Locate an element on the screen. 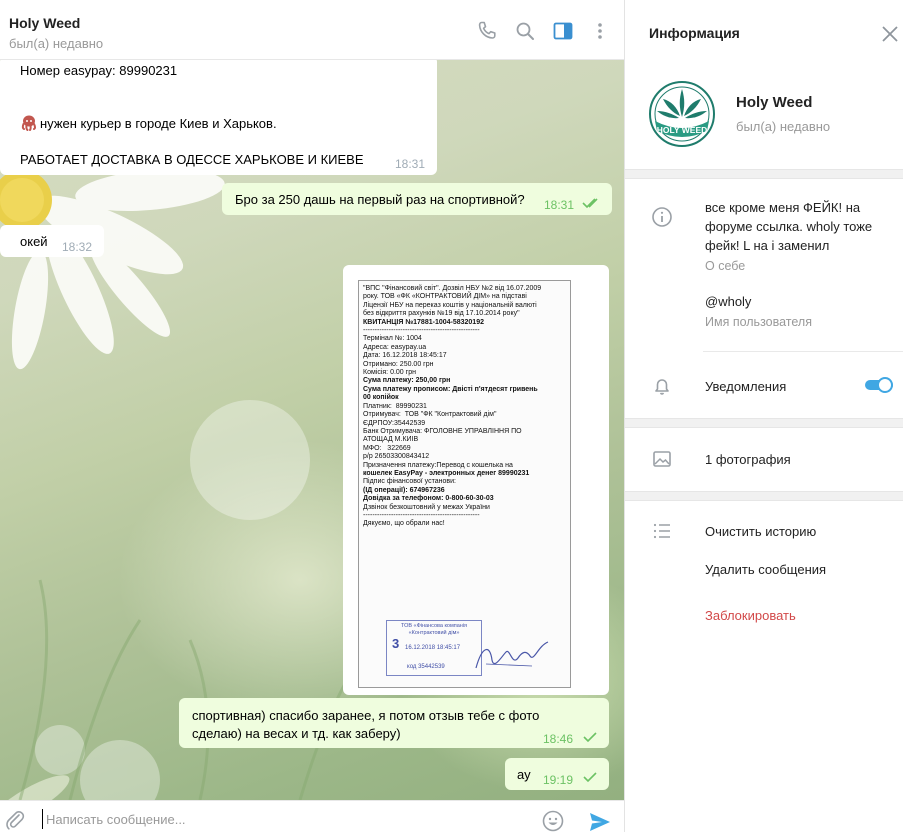 The width and height of the screenshot is (903, 832). block-user-button: Заблокировать is located at coordinates (750, 615).